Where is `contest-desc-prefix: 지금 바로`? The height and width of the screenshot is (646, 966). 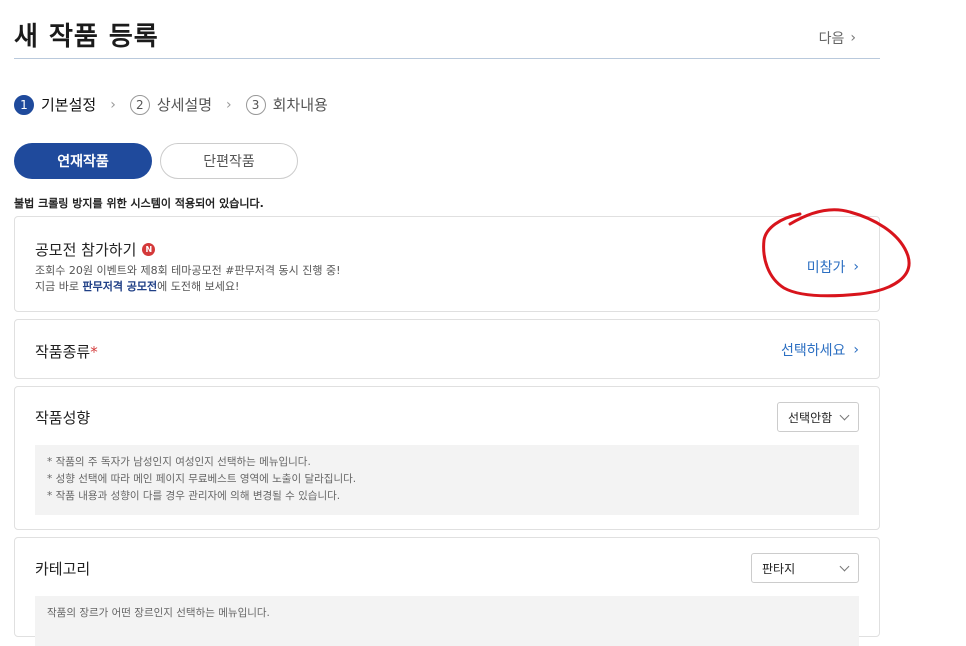 contest-desc-prefix: 지금 바로 is located at coordinates (59, 286).